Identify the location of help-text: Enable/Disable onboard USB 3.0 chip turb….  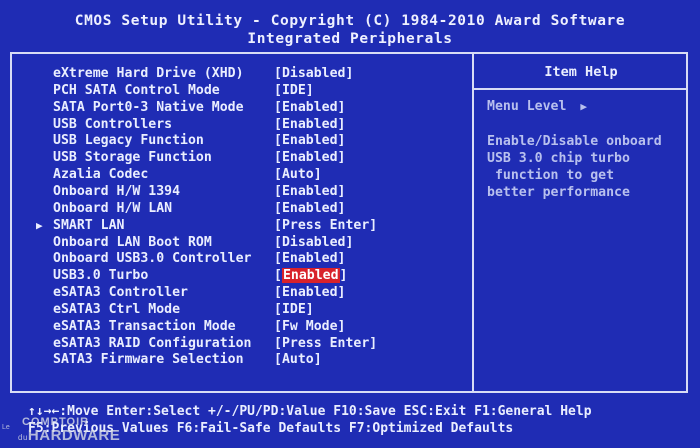
(574, 167).